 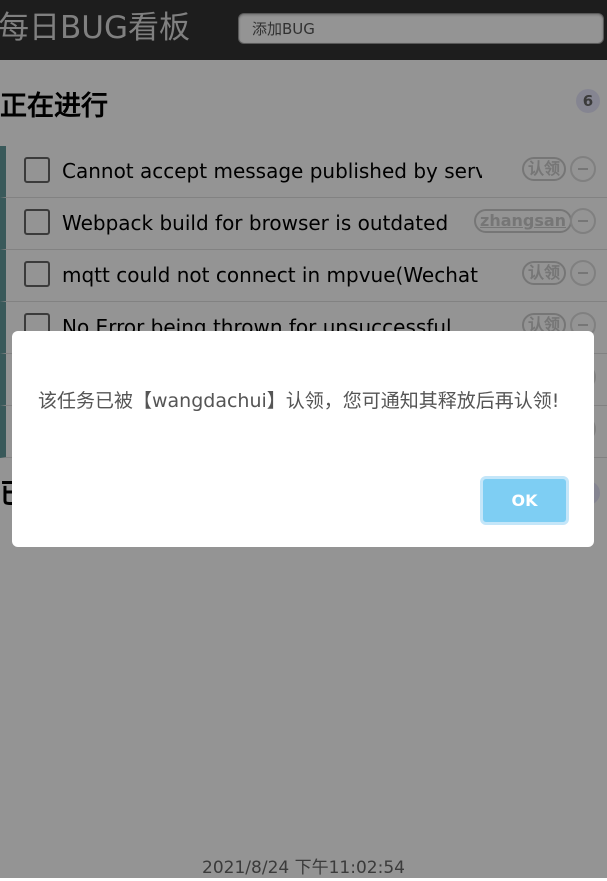 What do you see at coordinates (524, 500) in the screenshot?
I see `ok-button: OK` at bounding box center [524, 500].